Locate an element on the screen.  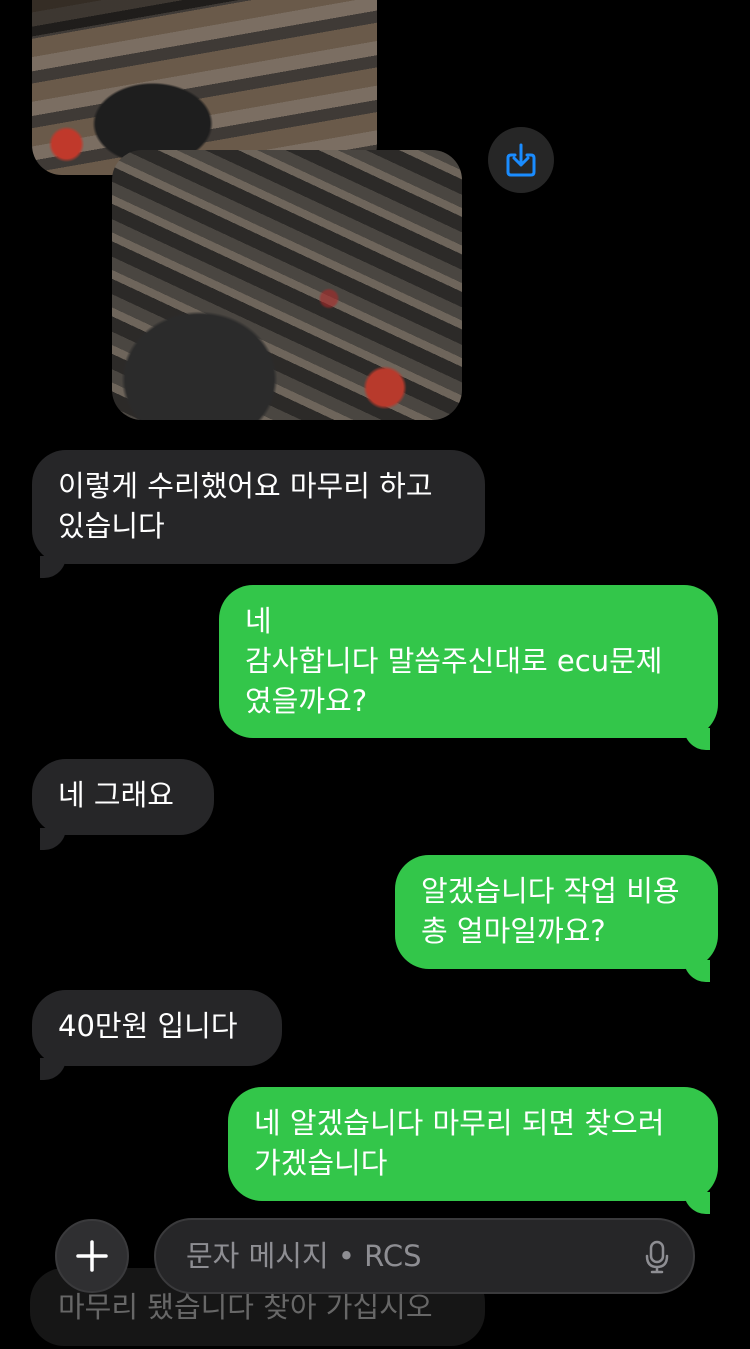
attach-button is located at coordinates (92, 1256).